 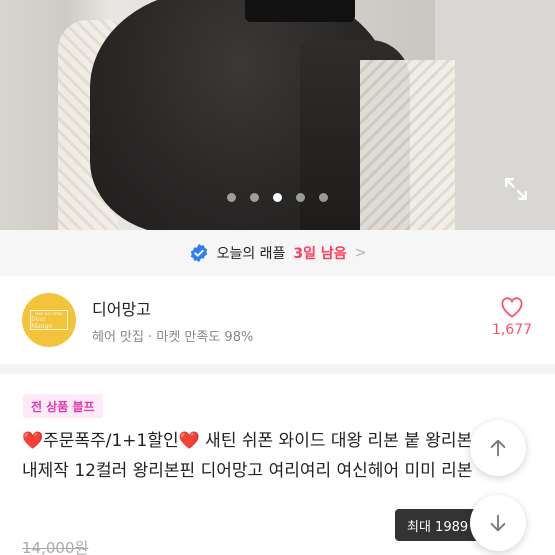 I want to click on scroll-down-button, so click(x=498, y=523).